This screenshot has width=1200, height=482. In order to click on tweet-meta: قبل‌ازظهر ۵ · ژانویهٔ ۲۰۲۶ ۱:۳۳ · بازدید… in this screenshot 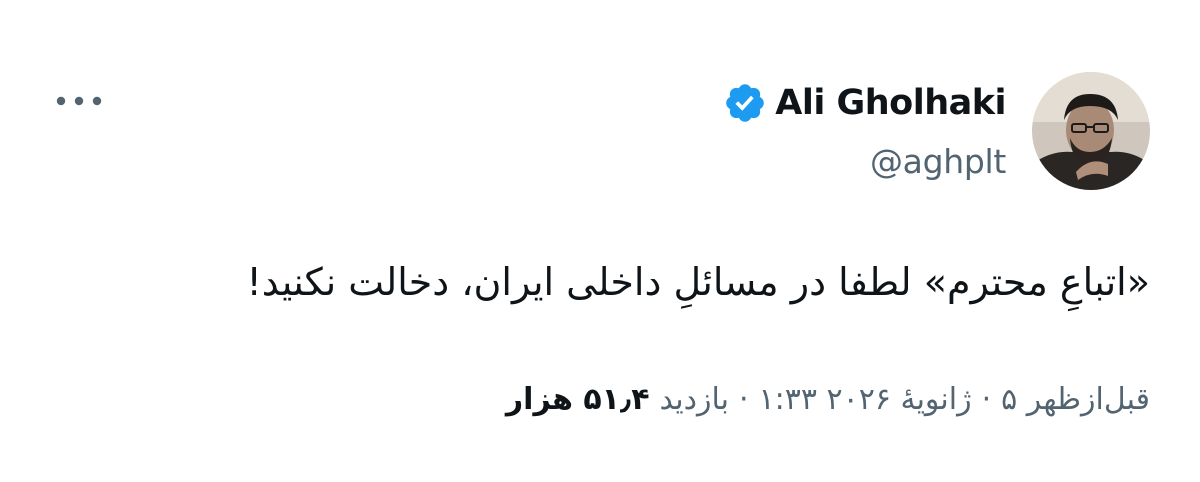, I will do `click(828, 399)`.